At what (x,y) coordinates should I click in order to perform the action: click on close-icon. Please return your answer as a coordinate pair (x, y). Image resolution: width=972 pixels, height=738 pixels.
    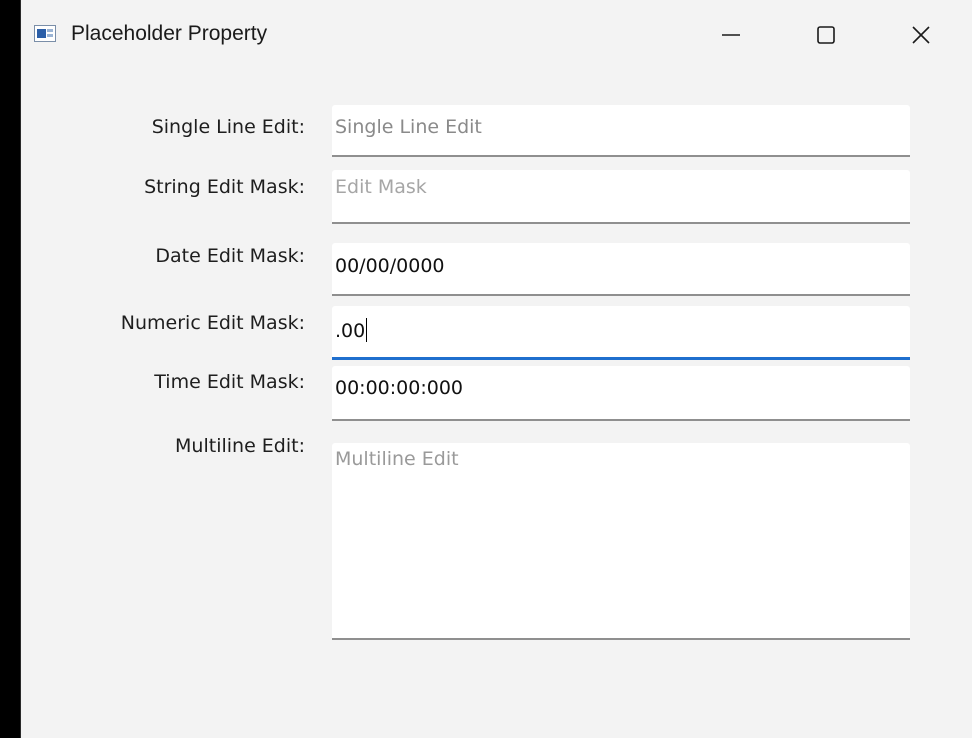
    Looking at the image, I should click on (921, 35).